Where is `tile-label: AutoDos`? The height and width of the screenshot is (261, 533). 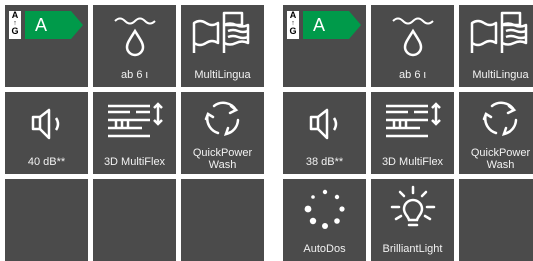 tile-label: AutoDos is located at coordinates (324, 249).